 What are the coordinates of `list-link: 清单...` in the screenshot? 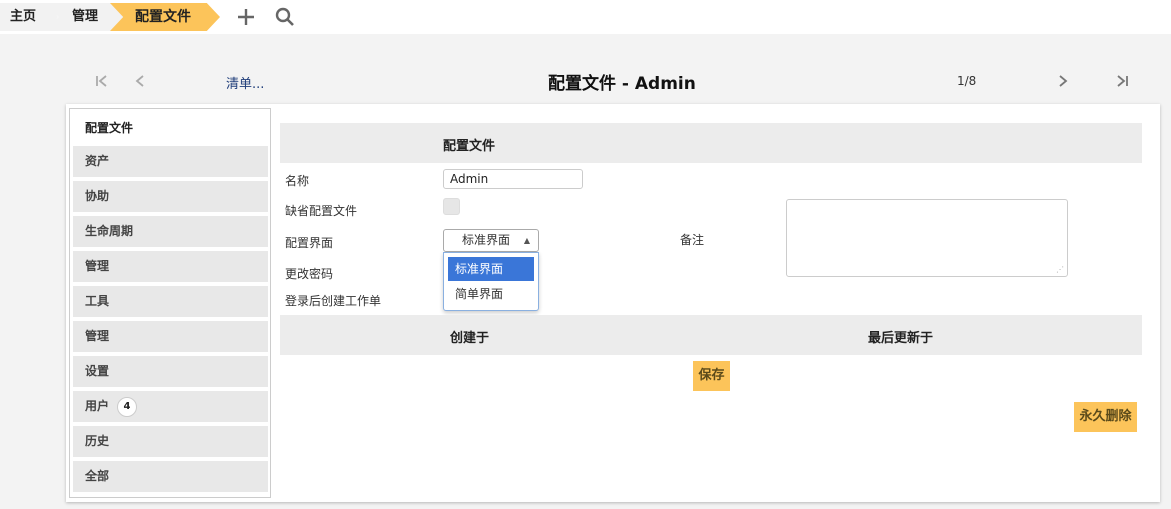 It's located at (245, 82).